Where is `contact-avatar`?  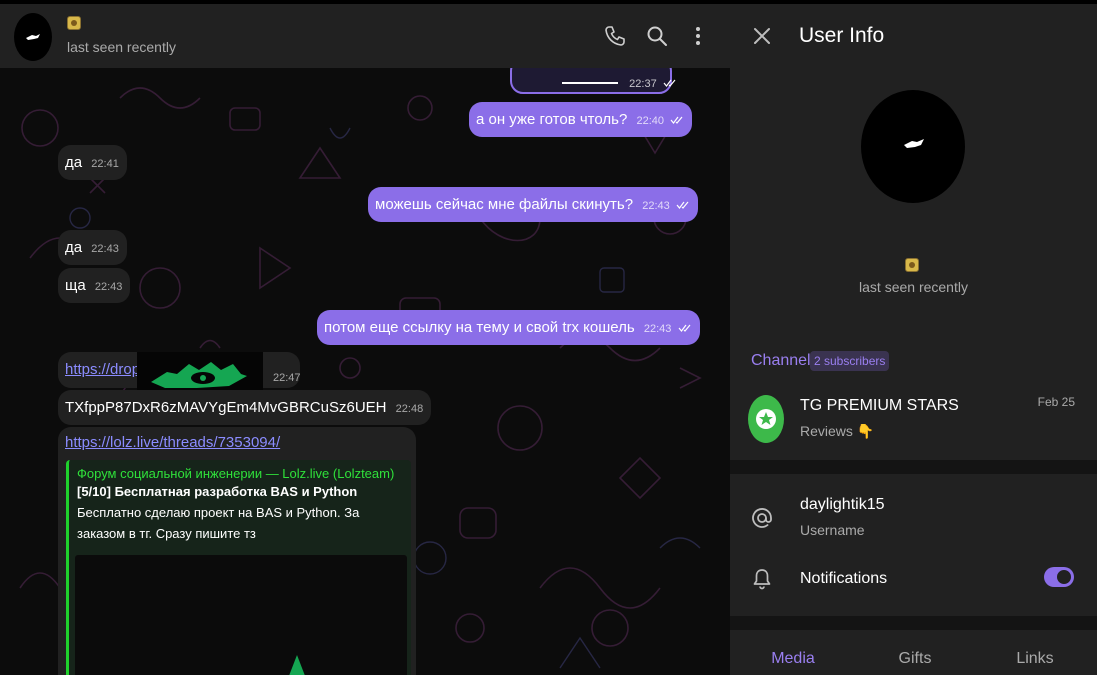 contact-avatar is located at coordinates (33, 37).